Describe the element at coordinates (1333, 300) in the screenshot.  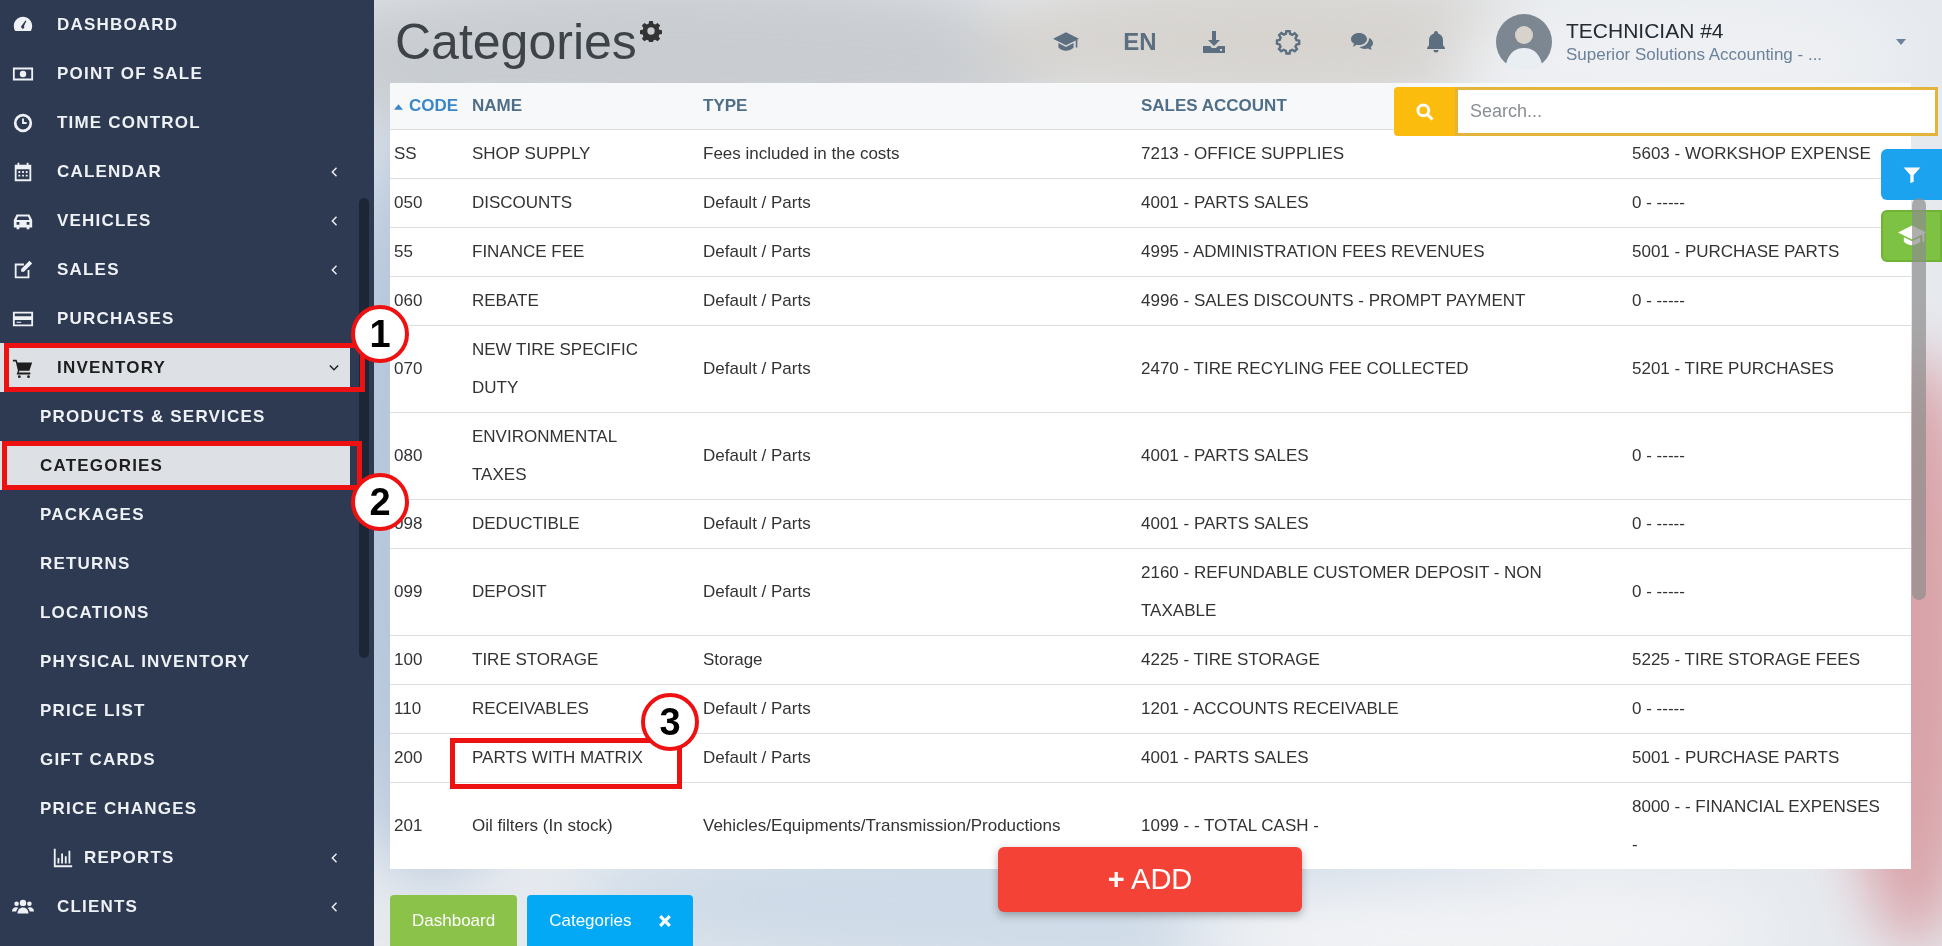
I see `table-cell: 4996 - SALES DISCOUNTS - PROMPT PAYMENT` at that location.